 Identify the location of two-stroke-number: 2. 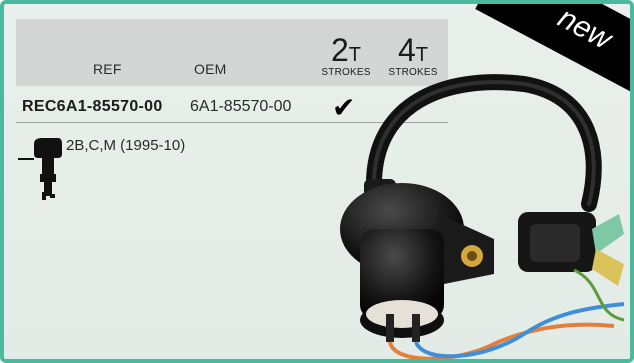
(339, 50).